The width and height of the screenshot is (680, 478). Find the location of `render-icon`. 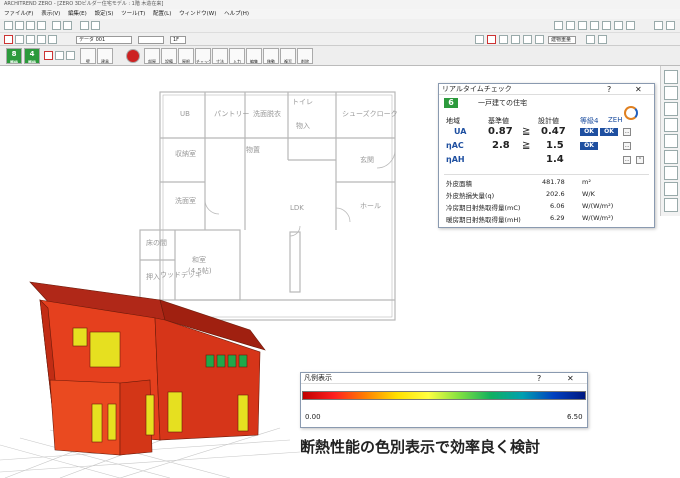

render-icon is located at coordinates (606, 25).